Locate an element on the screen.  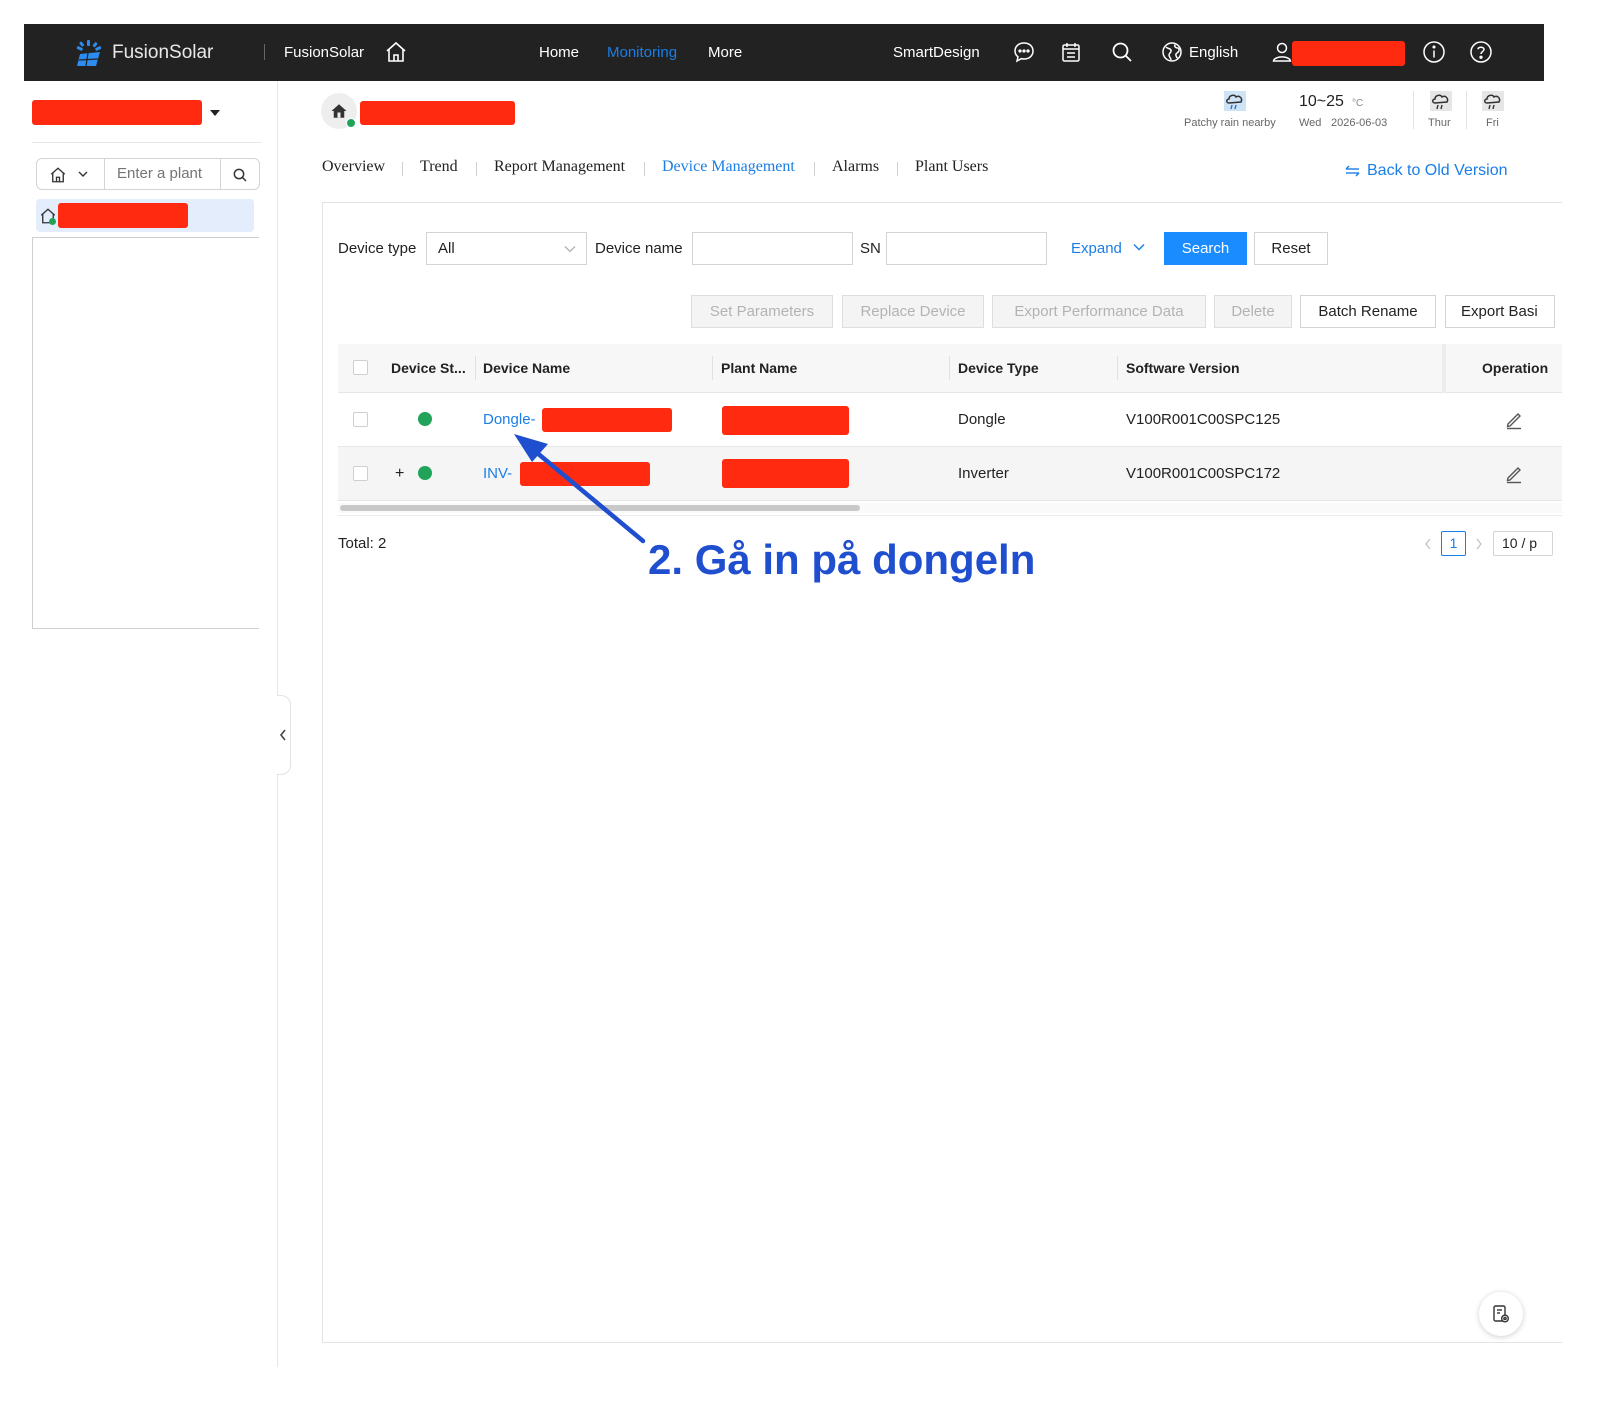
globe-icon is located at coordinates (1172, 52).